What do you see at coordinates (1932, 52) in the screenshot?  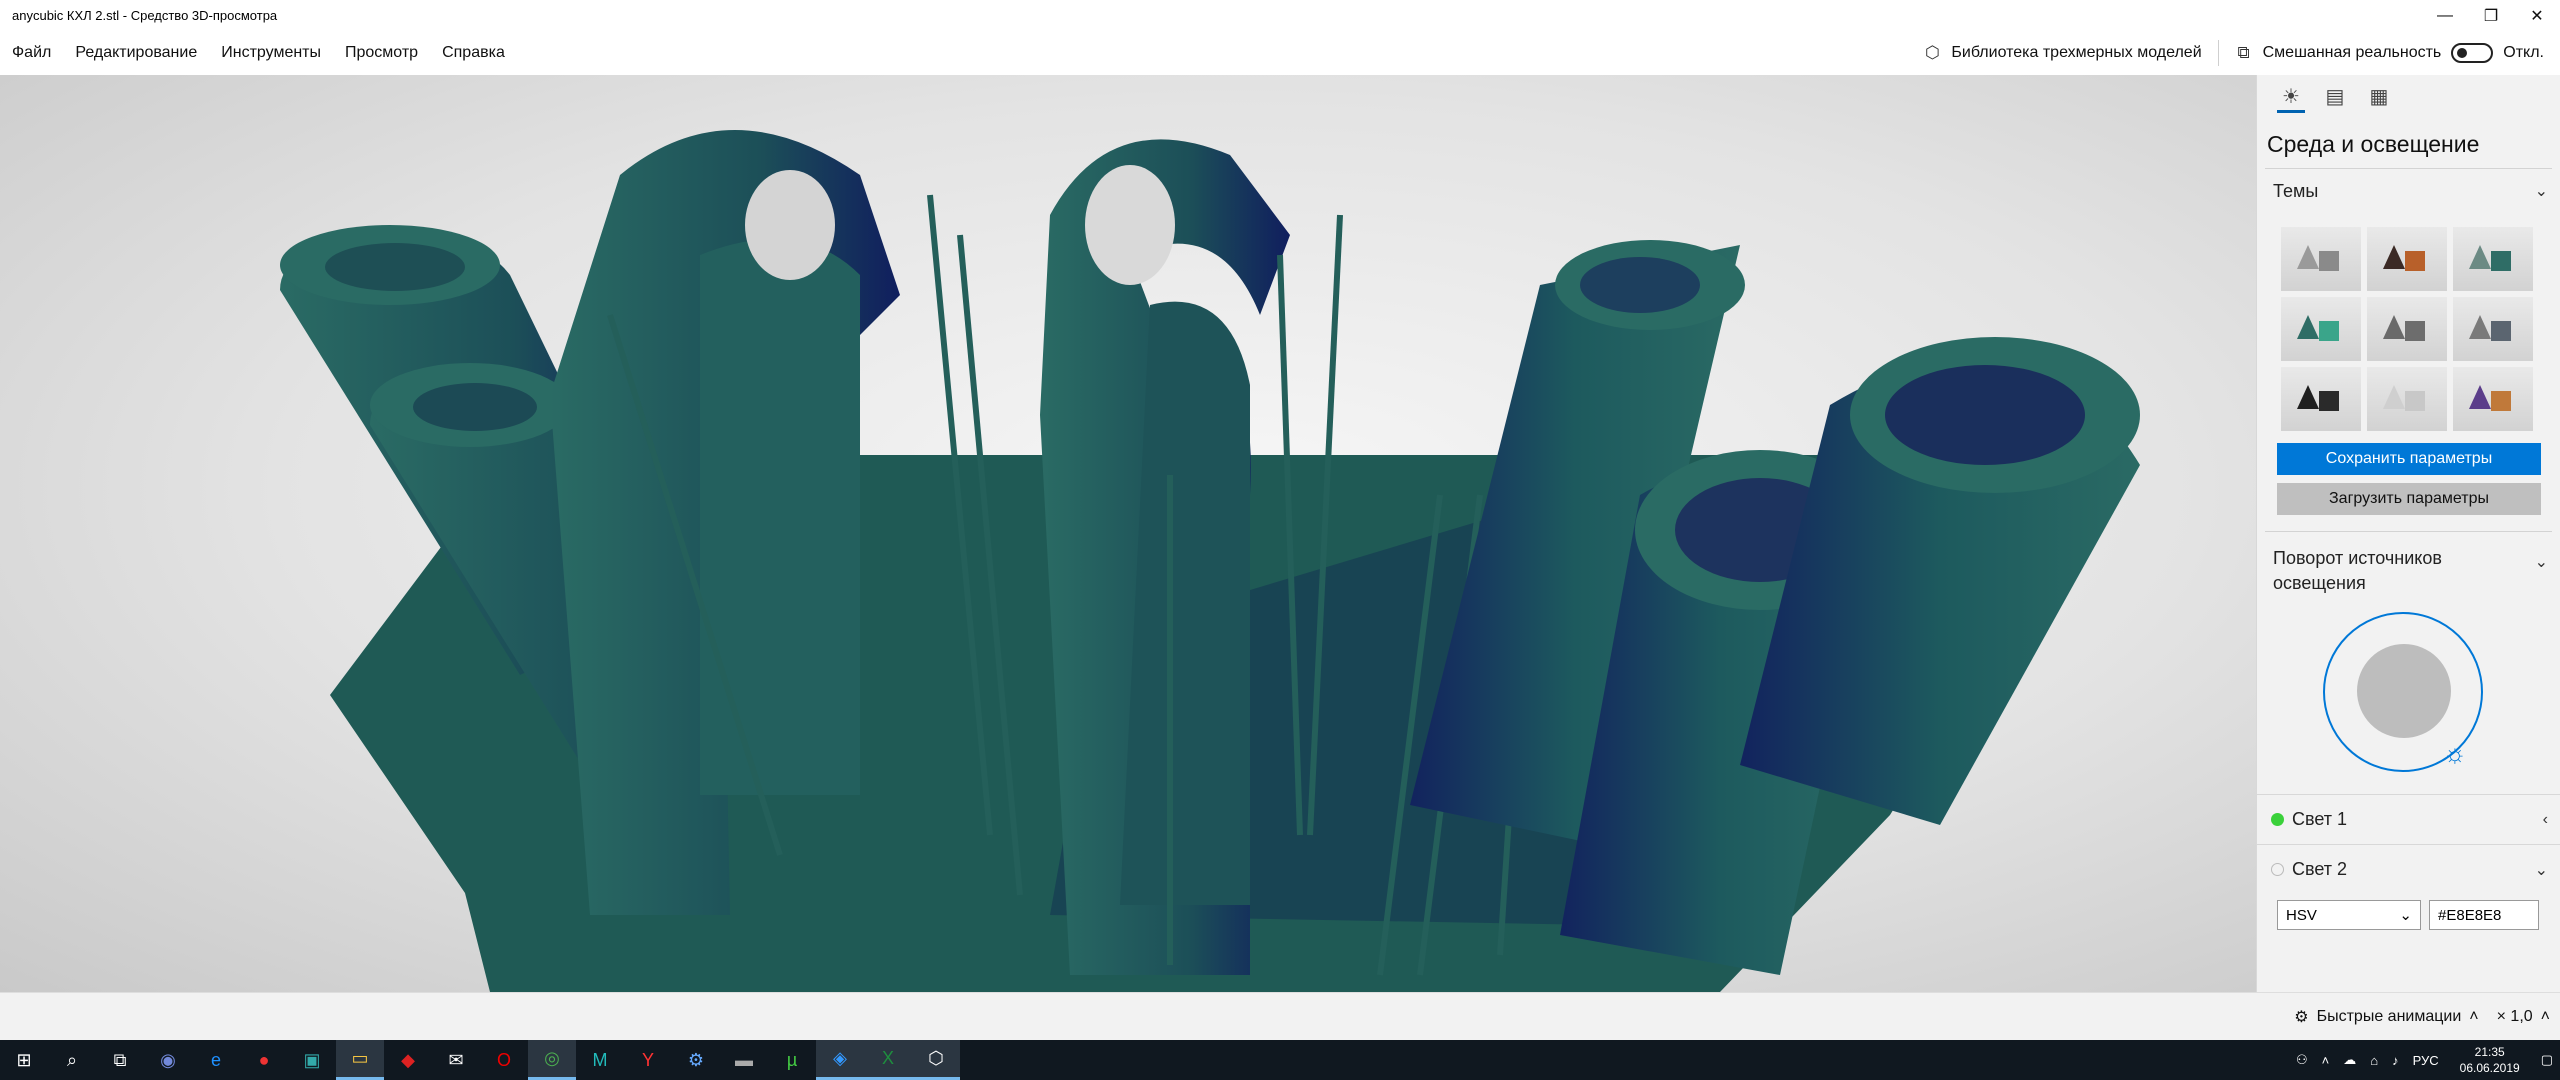 I see `cube-icon: ⬡` at bounding box center [1932, 52].